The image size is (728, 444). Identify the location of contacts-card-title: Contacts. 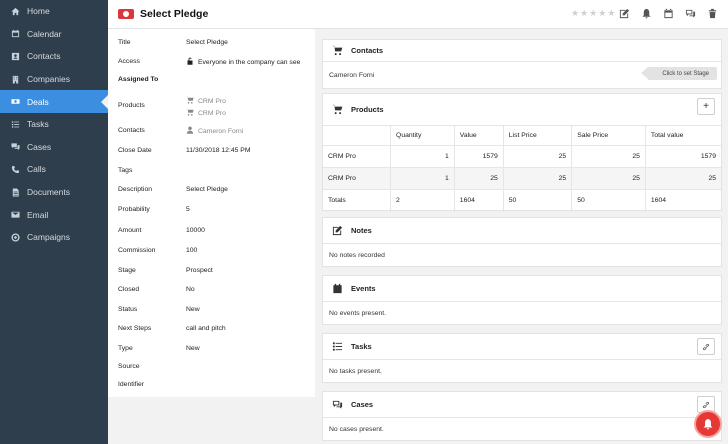
(367, 50).